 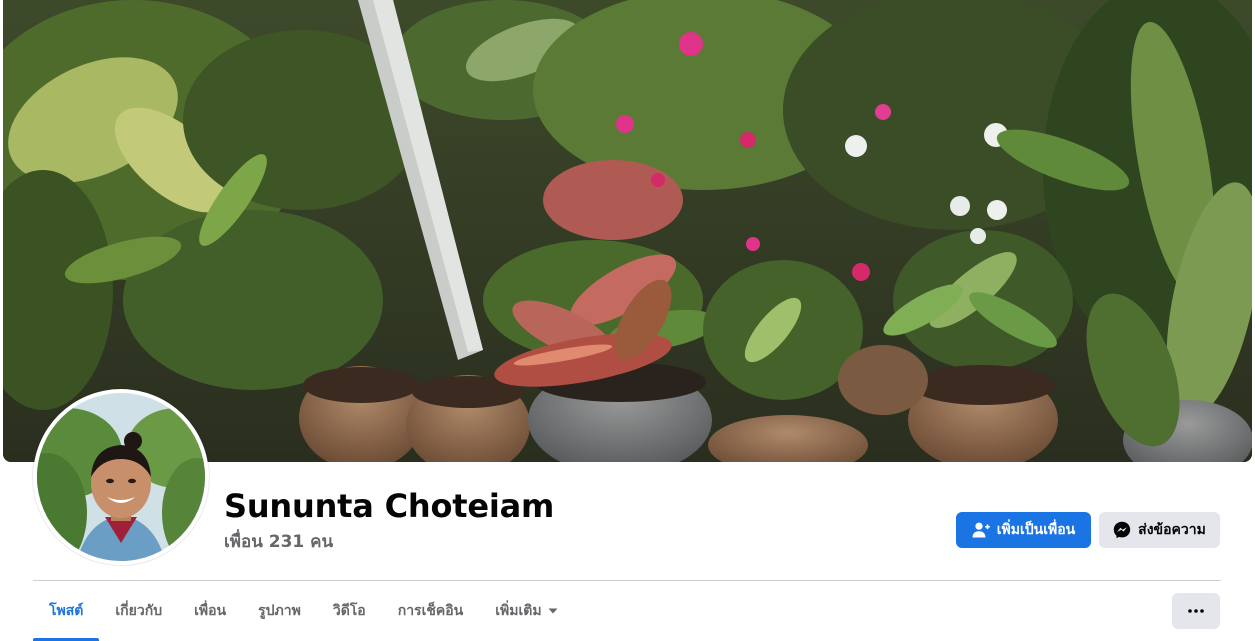 I want to click on profile-name: Sununta Choteiam, so click(x=389, y=506).